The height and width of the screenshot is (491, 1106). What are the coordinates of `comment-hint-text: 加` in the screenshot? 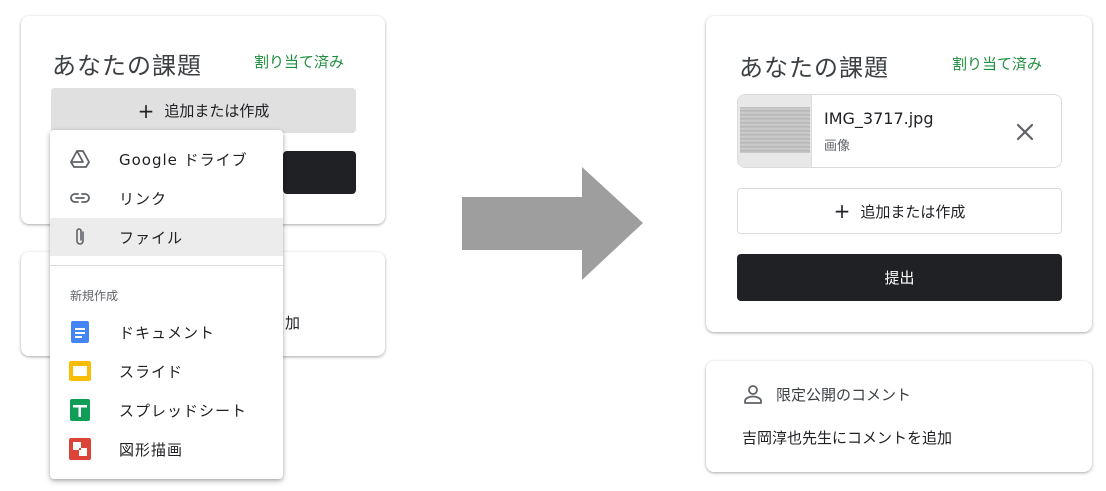 It's located at (293, 323).